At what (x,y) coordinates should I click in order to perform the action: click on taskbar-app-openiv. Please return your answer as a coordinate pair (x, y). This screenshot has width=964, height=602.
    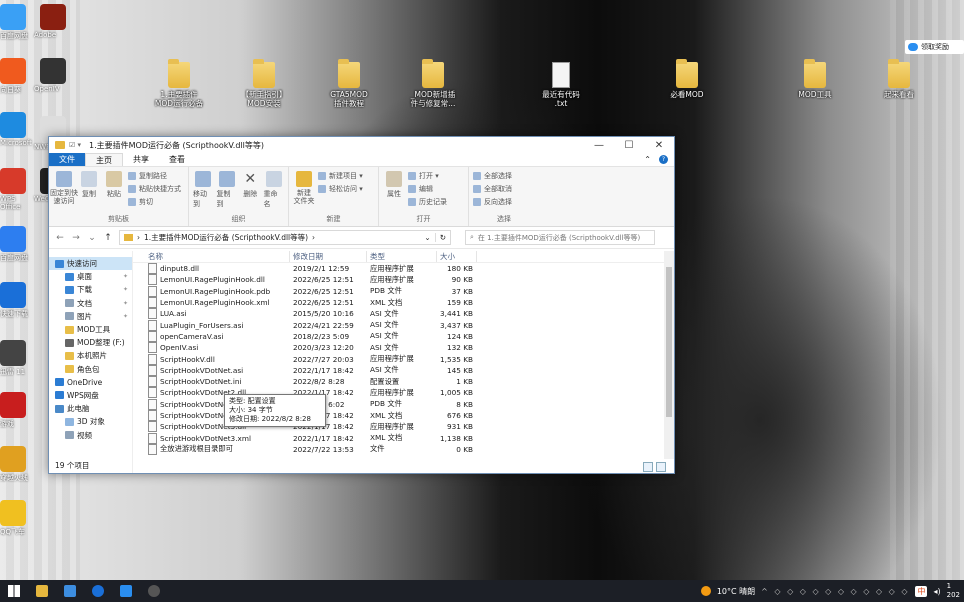
    Looking at the image, I should click on (154, 591).